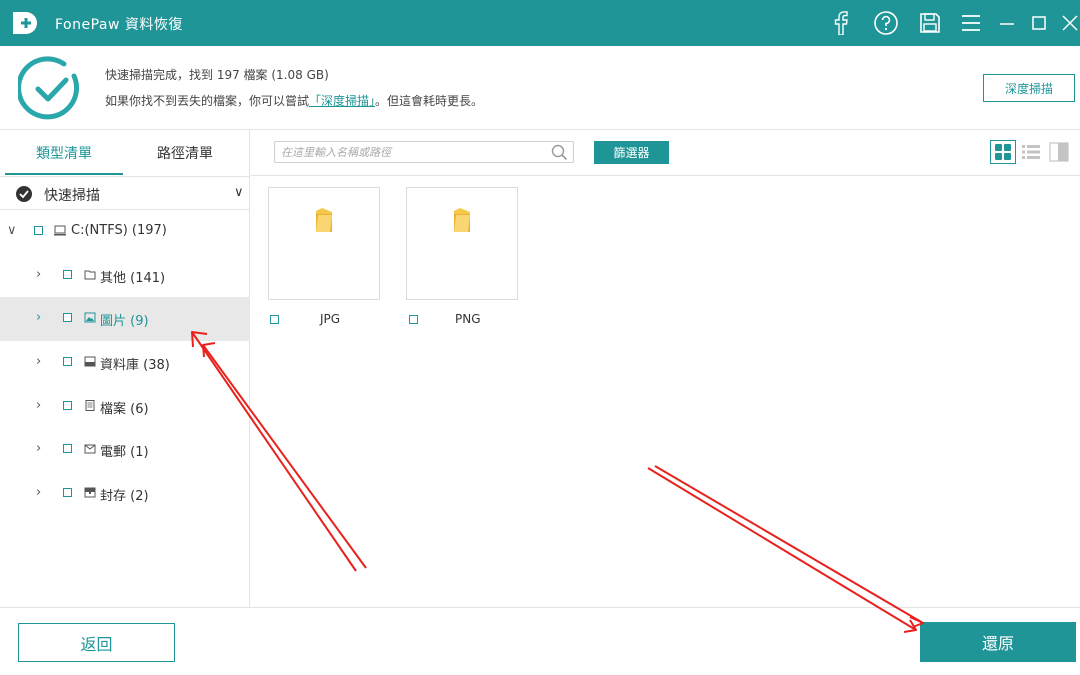 Image resolution: width=1080 pixels, height=675 pixels. Describe the element at coordinates (207, 101) in the screenshot. I see `deep-scan-hint-prefix: 如果你找不到丟失的檔案，你可以嘗試` at that location.